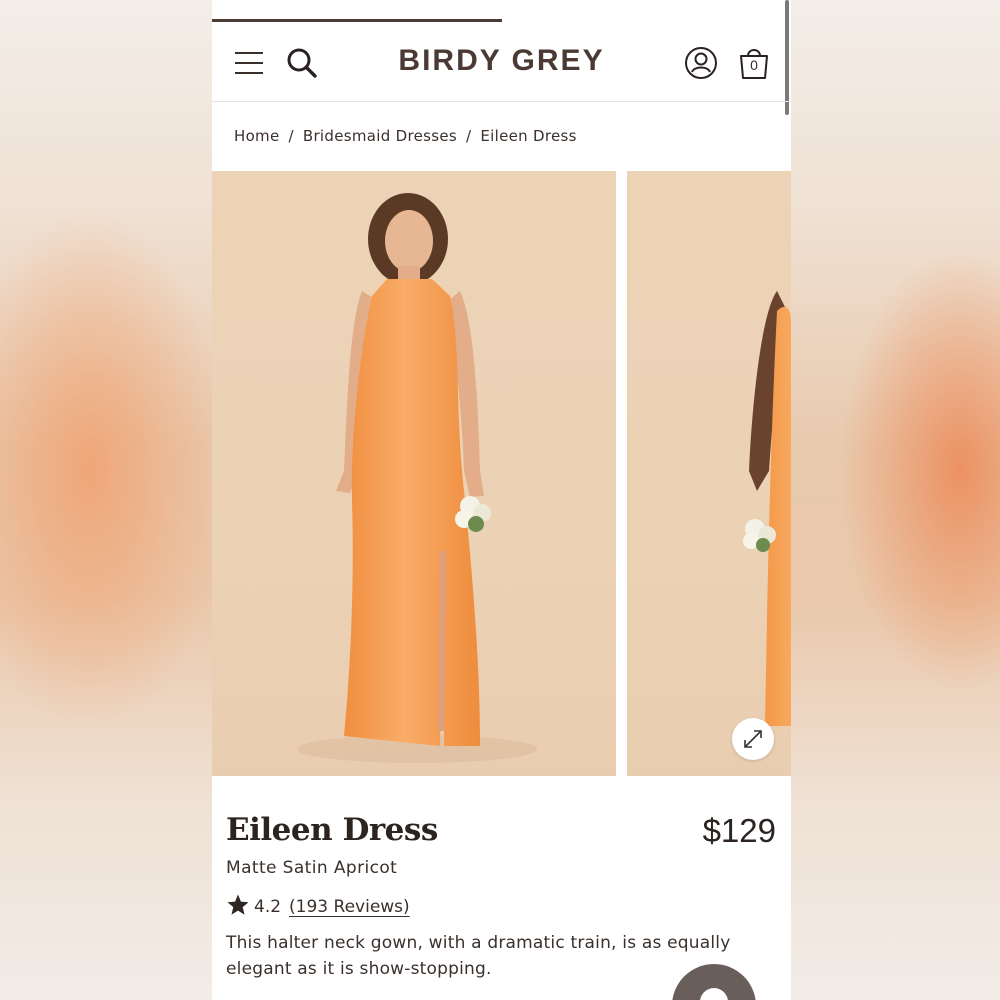 This screenshot has height=1000, width=1000. I want to click on cart-count-badge: 0, so click(754, 65).